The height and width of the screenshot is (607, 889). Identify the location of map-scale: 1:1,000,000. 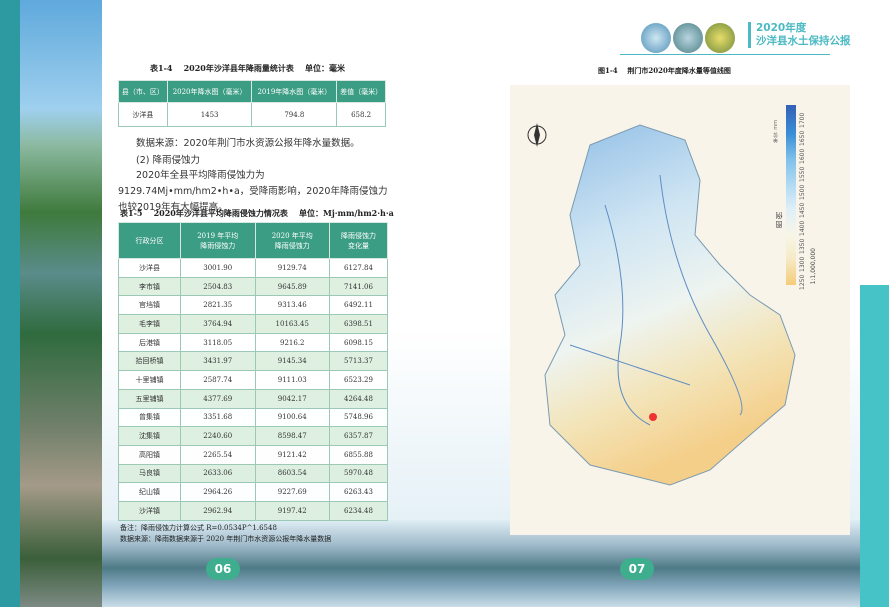
(813, 266).